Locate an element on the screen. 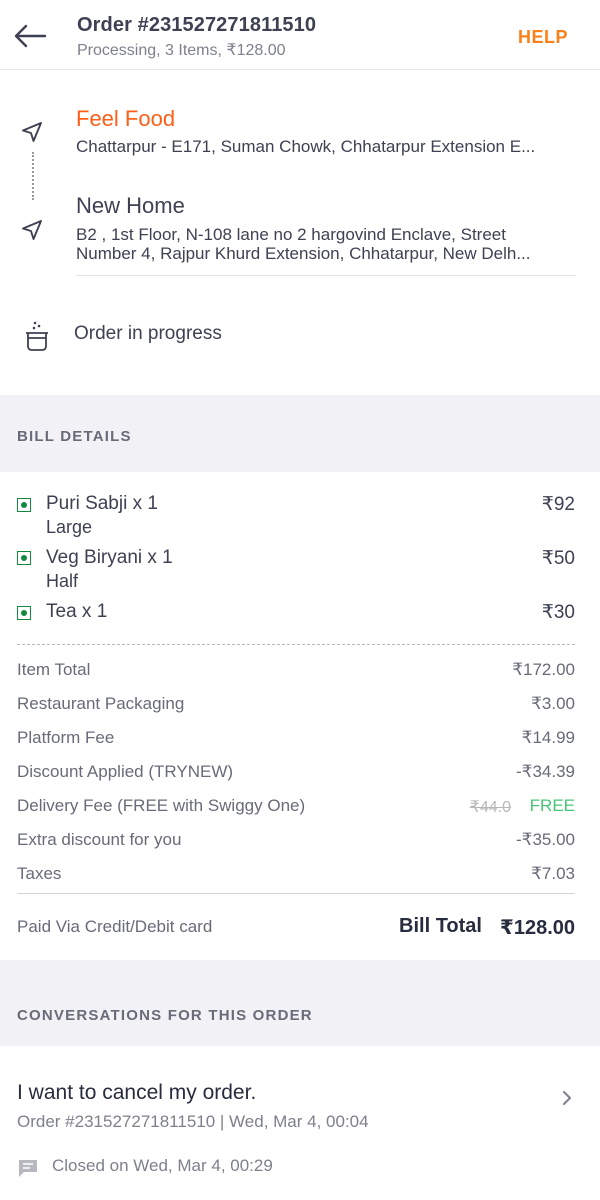  help-button: HELP is located at coordinates (543, 37).